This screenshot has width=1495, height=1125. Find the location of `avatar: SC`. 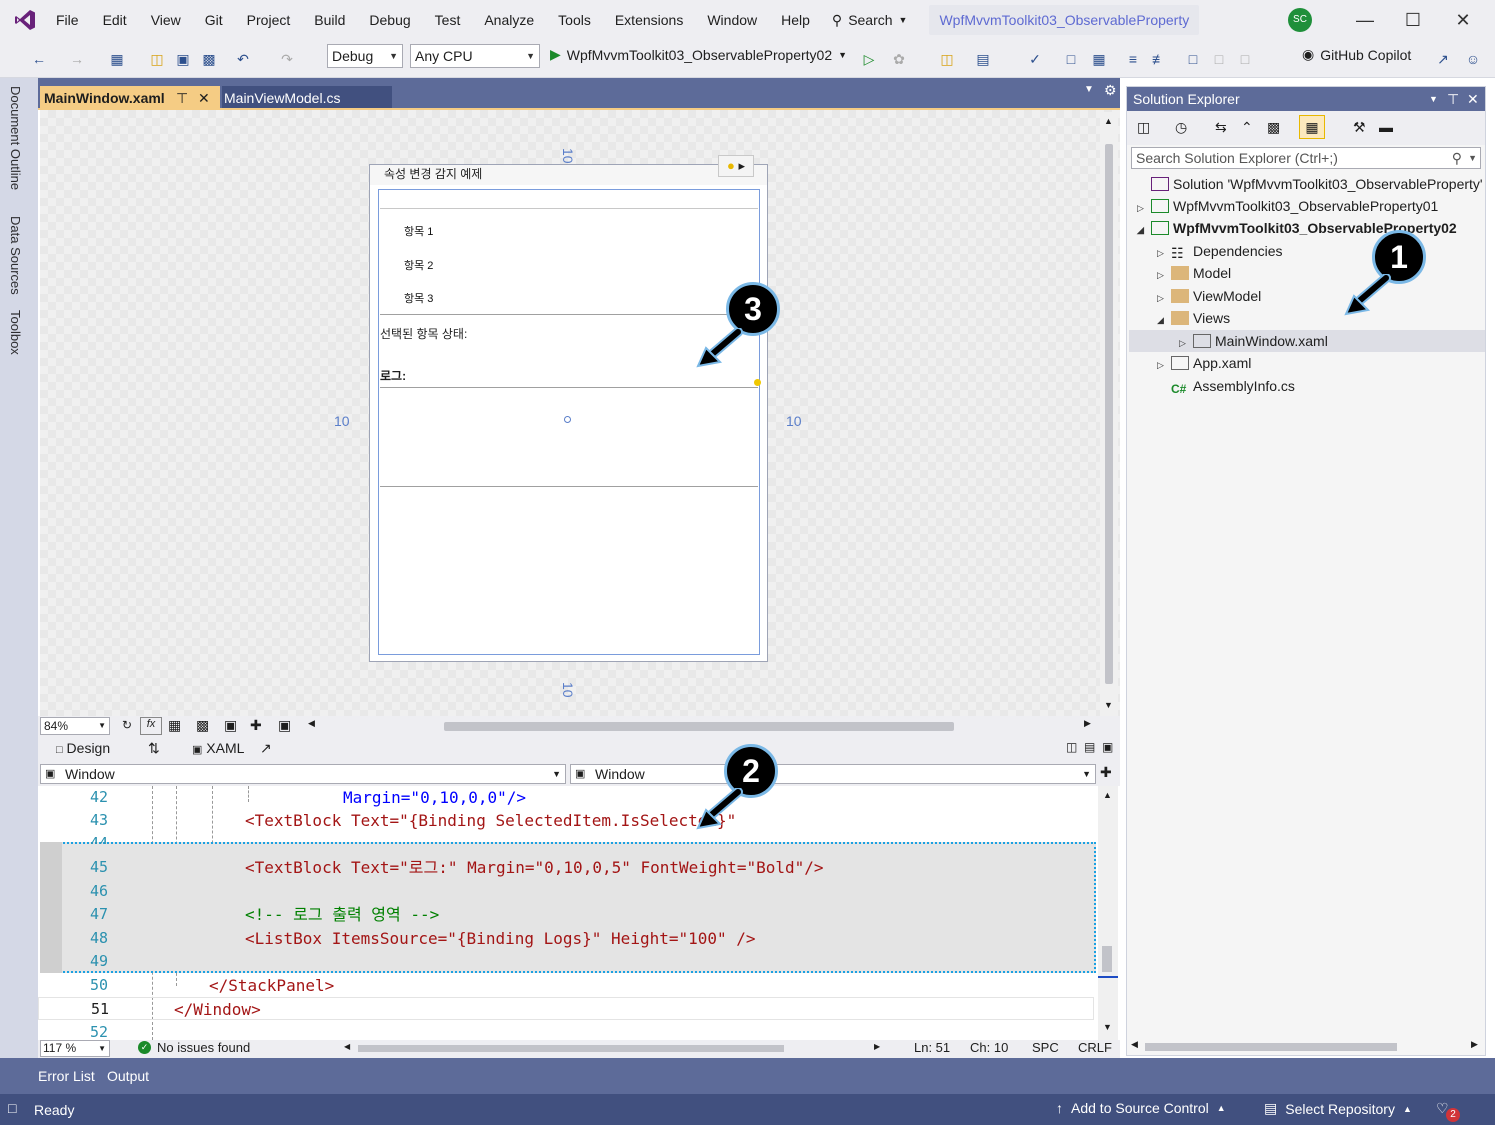

avatar: SC is located at coordinates (1300, 20).